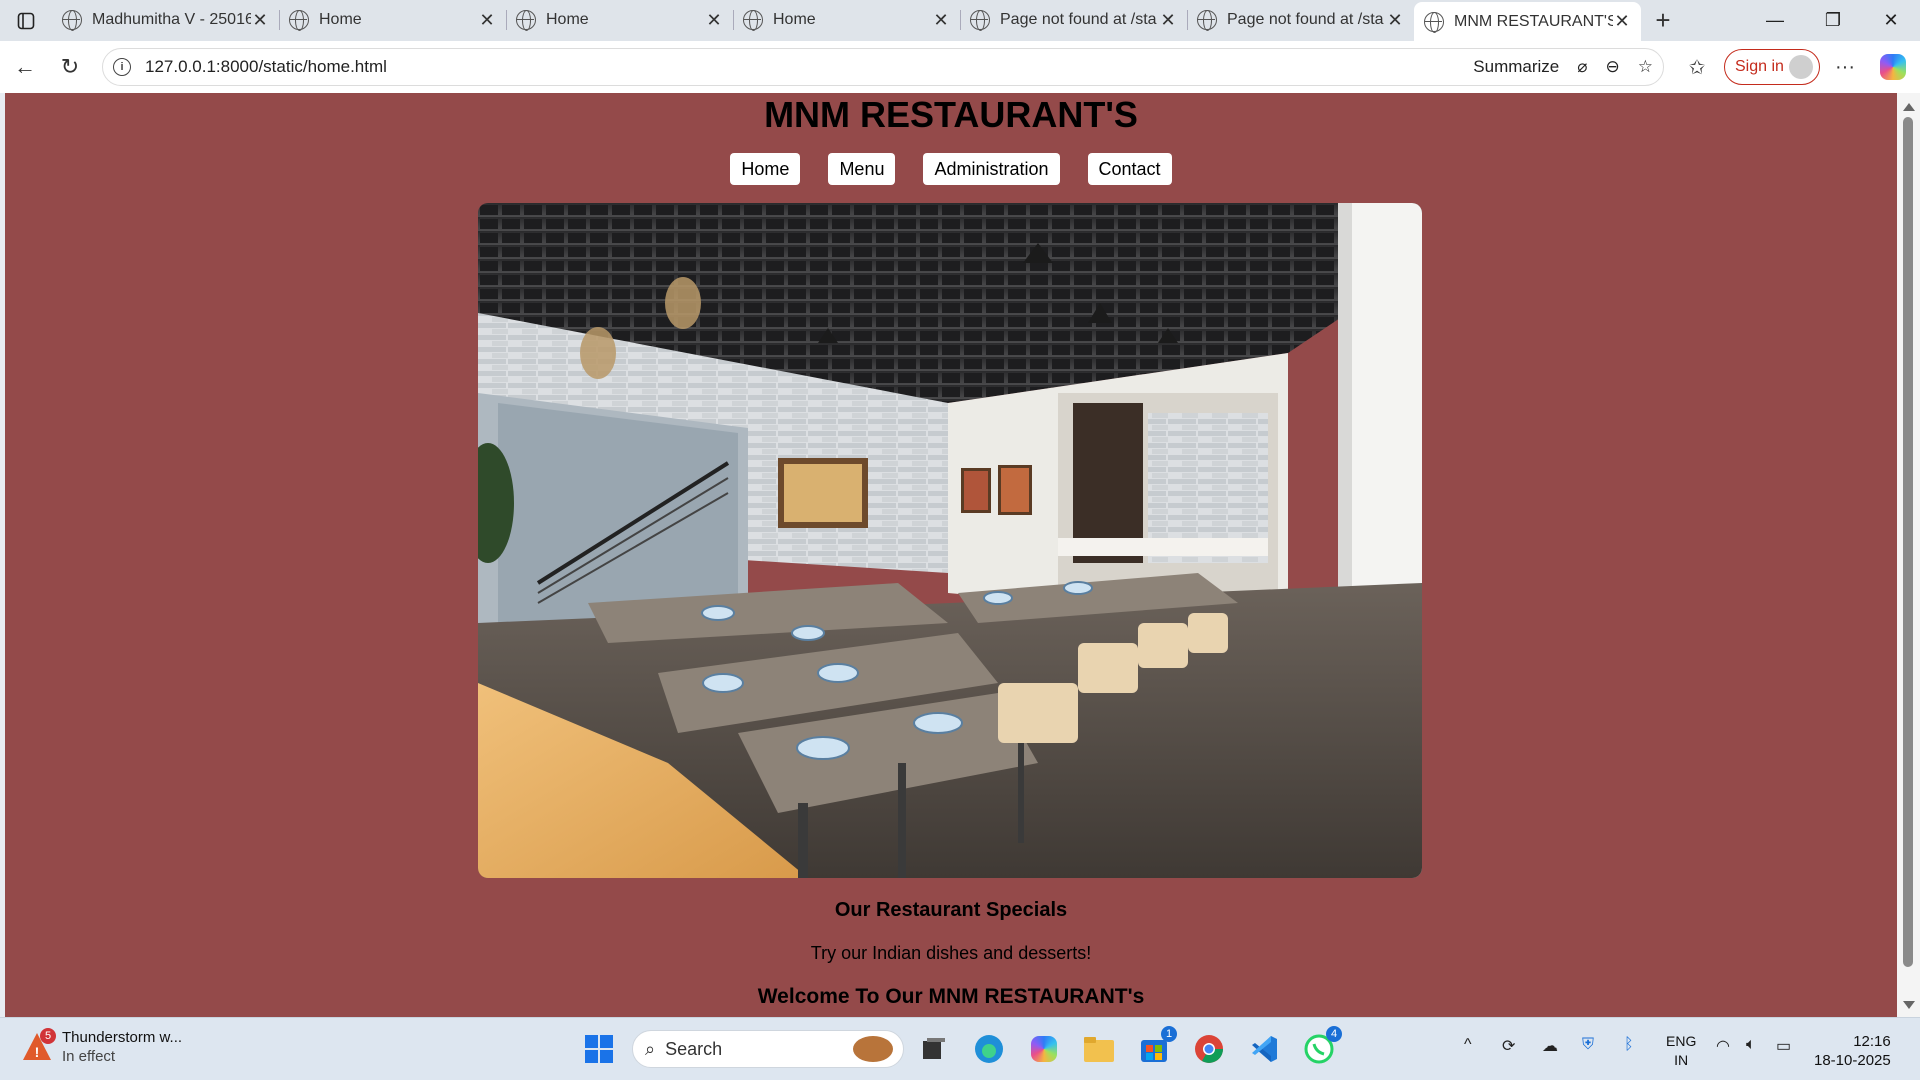  What do you see at coordinates (1588, 1045) in the screenshot?
I see `security-shield-icon: ⛨` at bounding box center [1588, 1045].